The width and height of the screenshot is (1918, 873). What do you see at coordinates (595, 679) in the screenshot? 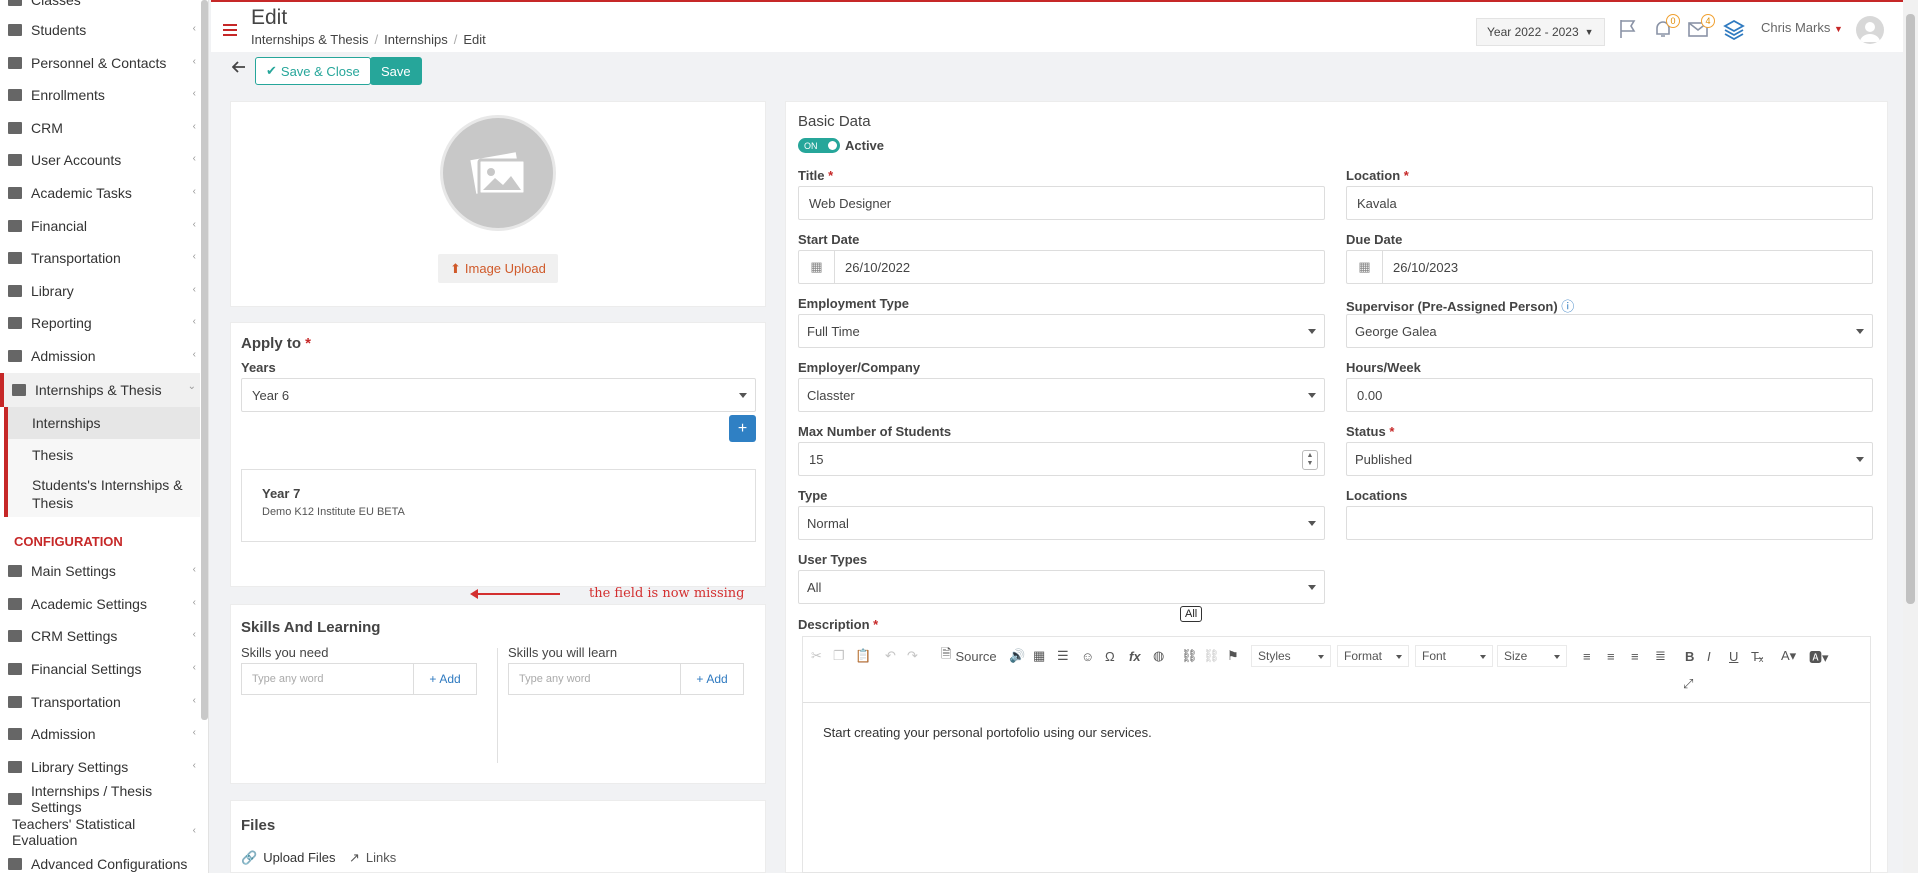
I see `skills-learn-input: Type any word` at bounding box center [595, 679].